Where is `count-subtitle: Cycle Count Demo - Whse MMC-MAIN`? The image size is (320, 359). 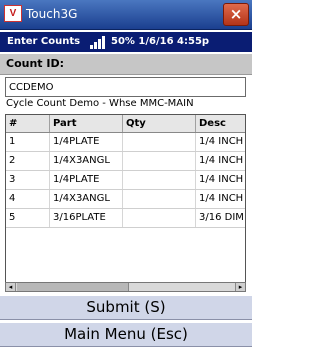 count-subtitle: Cycle Count Demo - Whse MMC-MAIN is located at coordinates (100, 103).